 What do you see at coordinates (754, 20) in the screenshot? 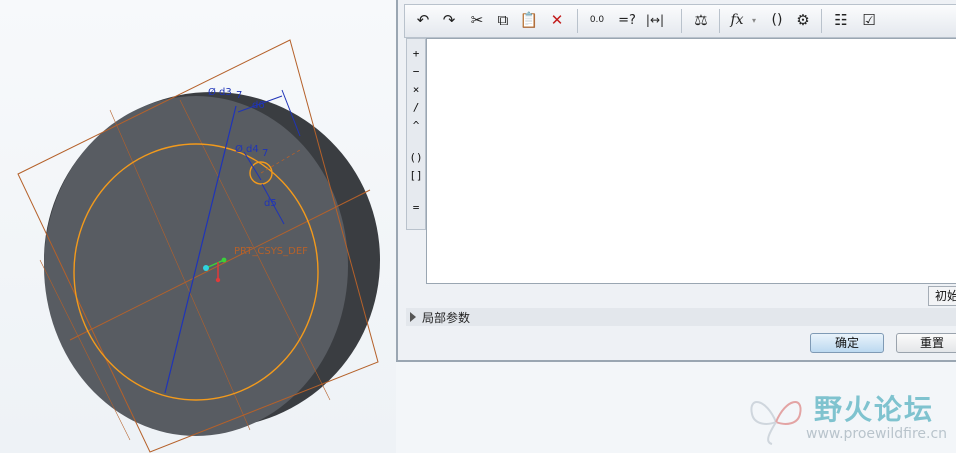
I see `function-dropdown-icon: ▾` at bounding box center [754, 20].